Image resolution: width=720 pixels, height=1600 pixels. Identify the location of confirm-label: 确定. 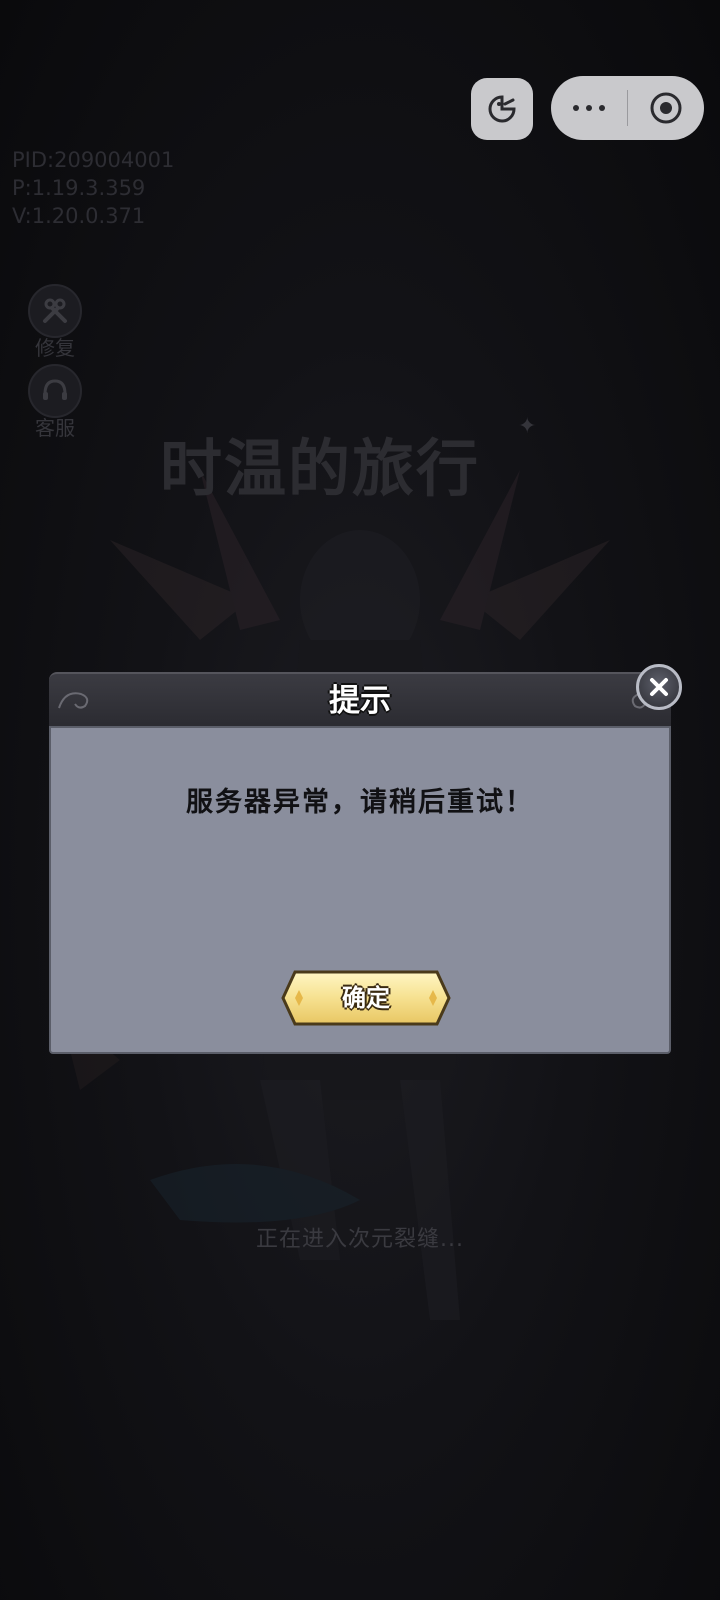
(366, 998).